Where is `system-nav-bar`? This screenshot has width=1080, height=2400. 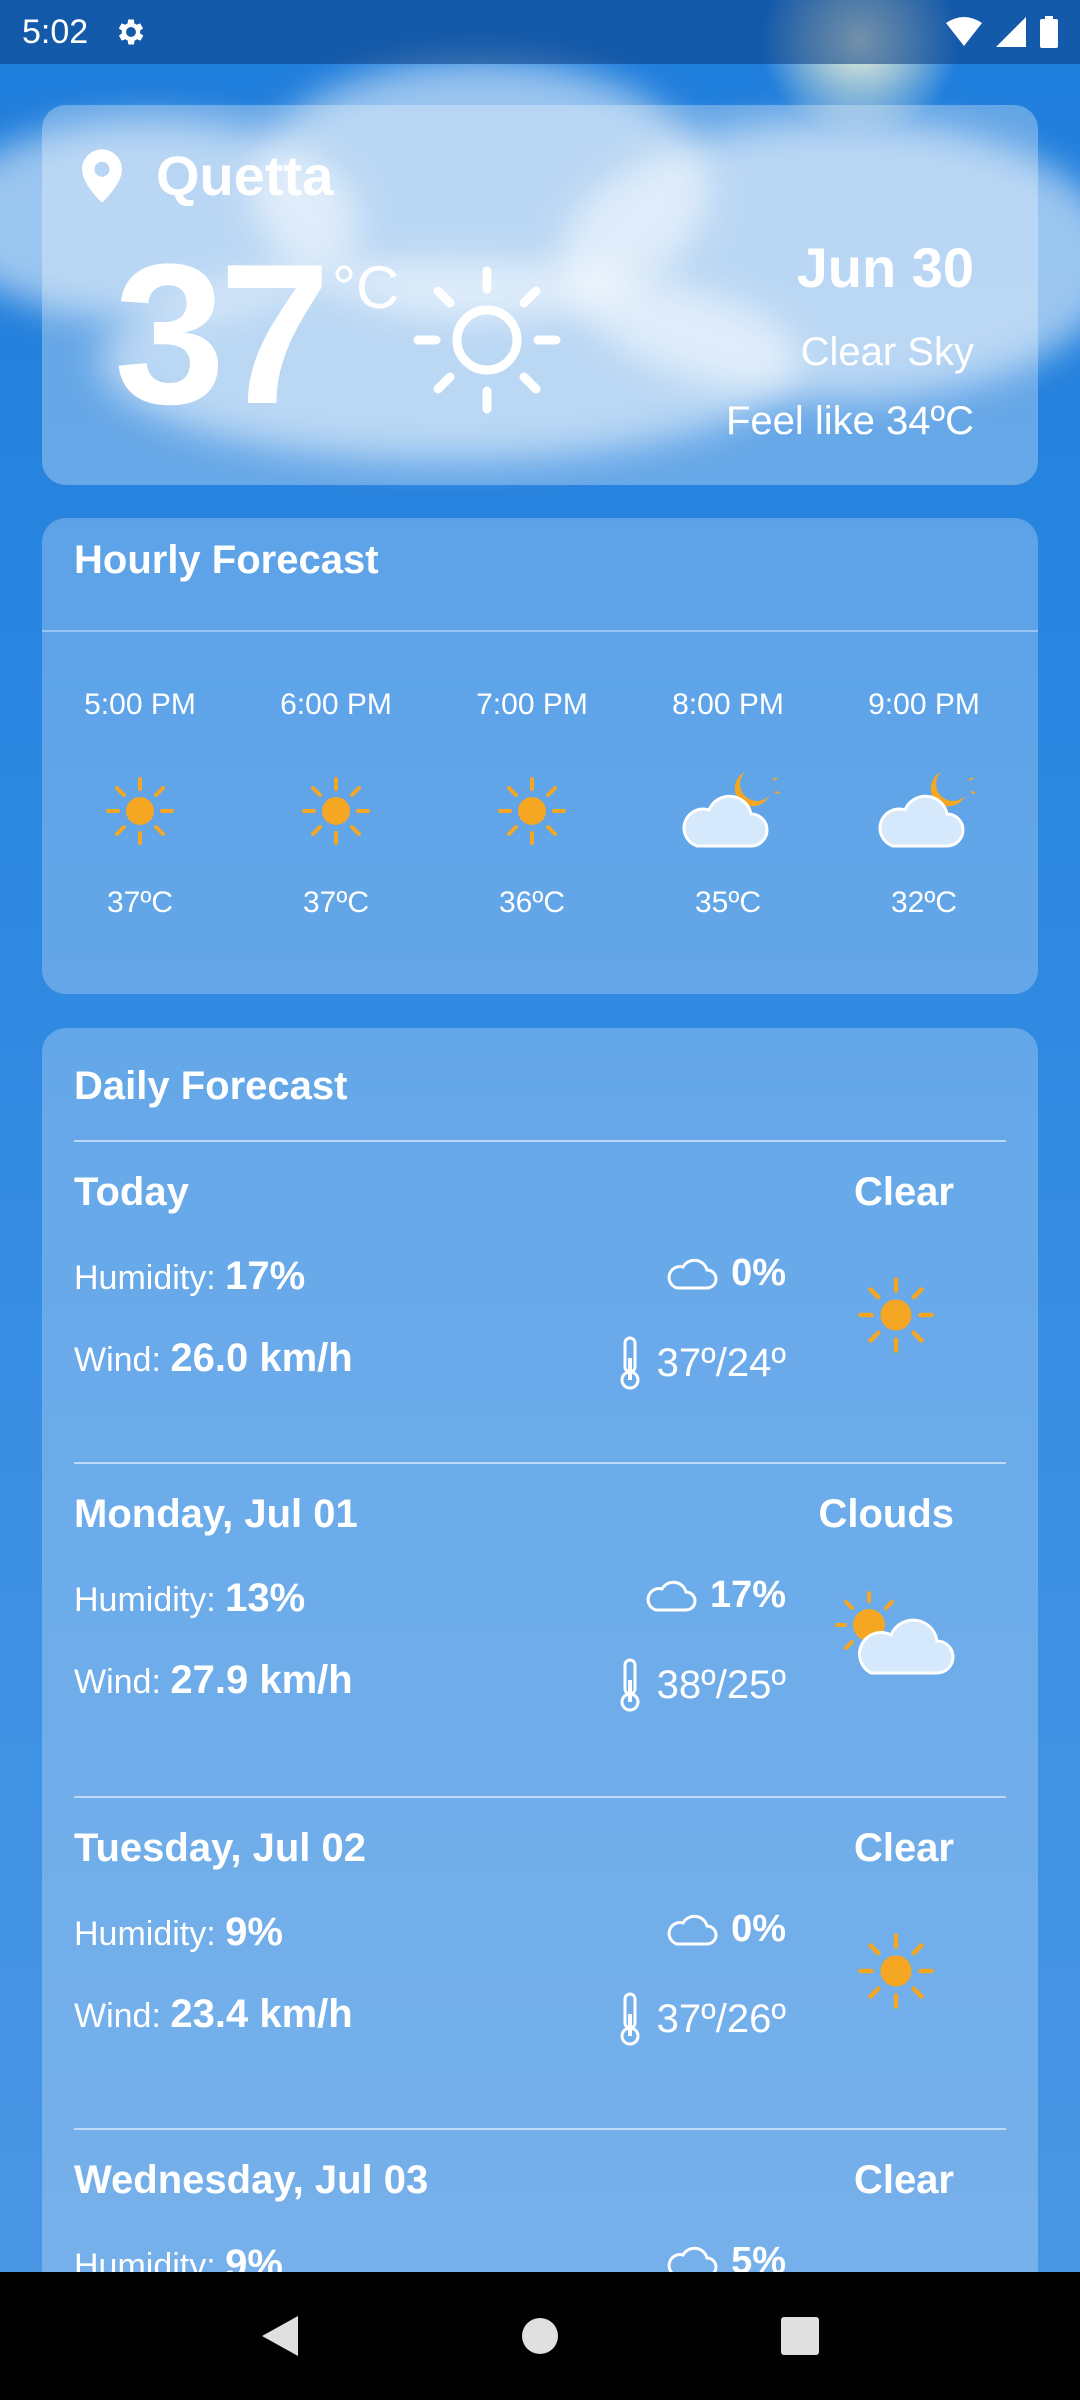 system-nav-bar is located at coordinates (540, 2336).